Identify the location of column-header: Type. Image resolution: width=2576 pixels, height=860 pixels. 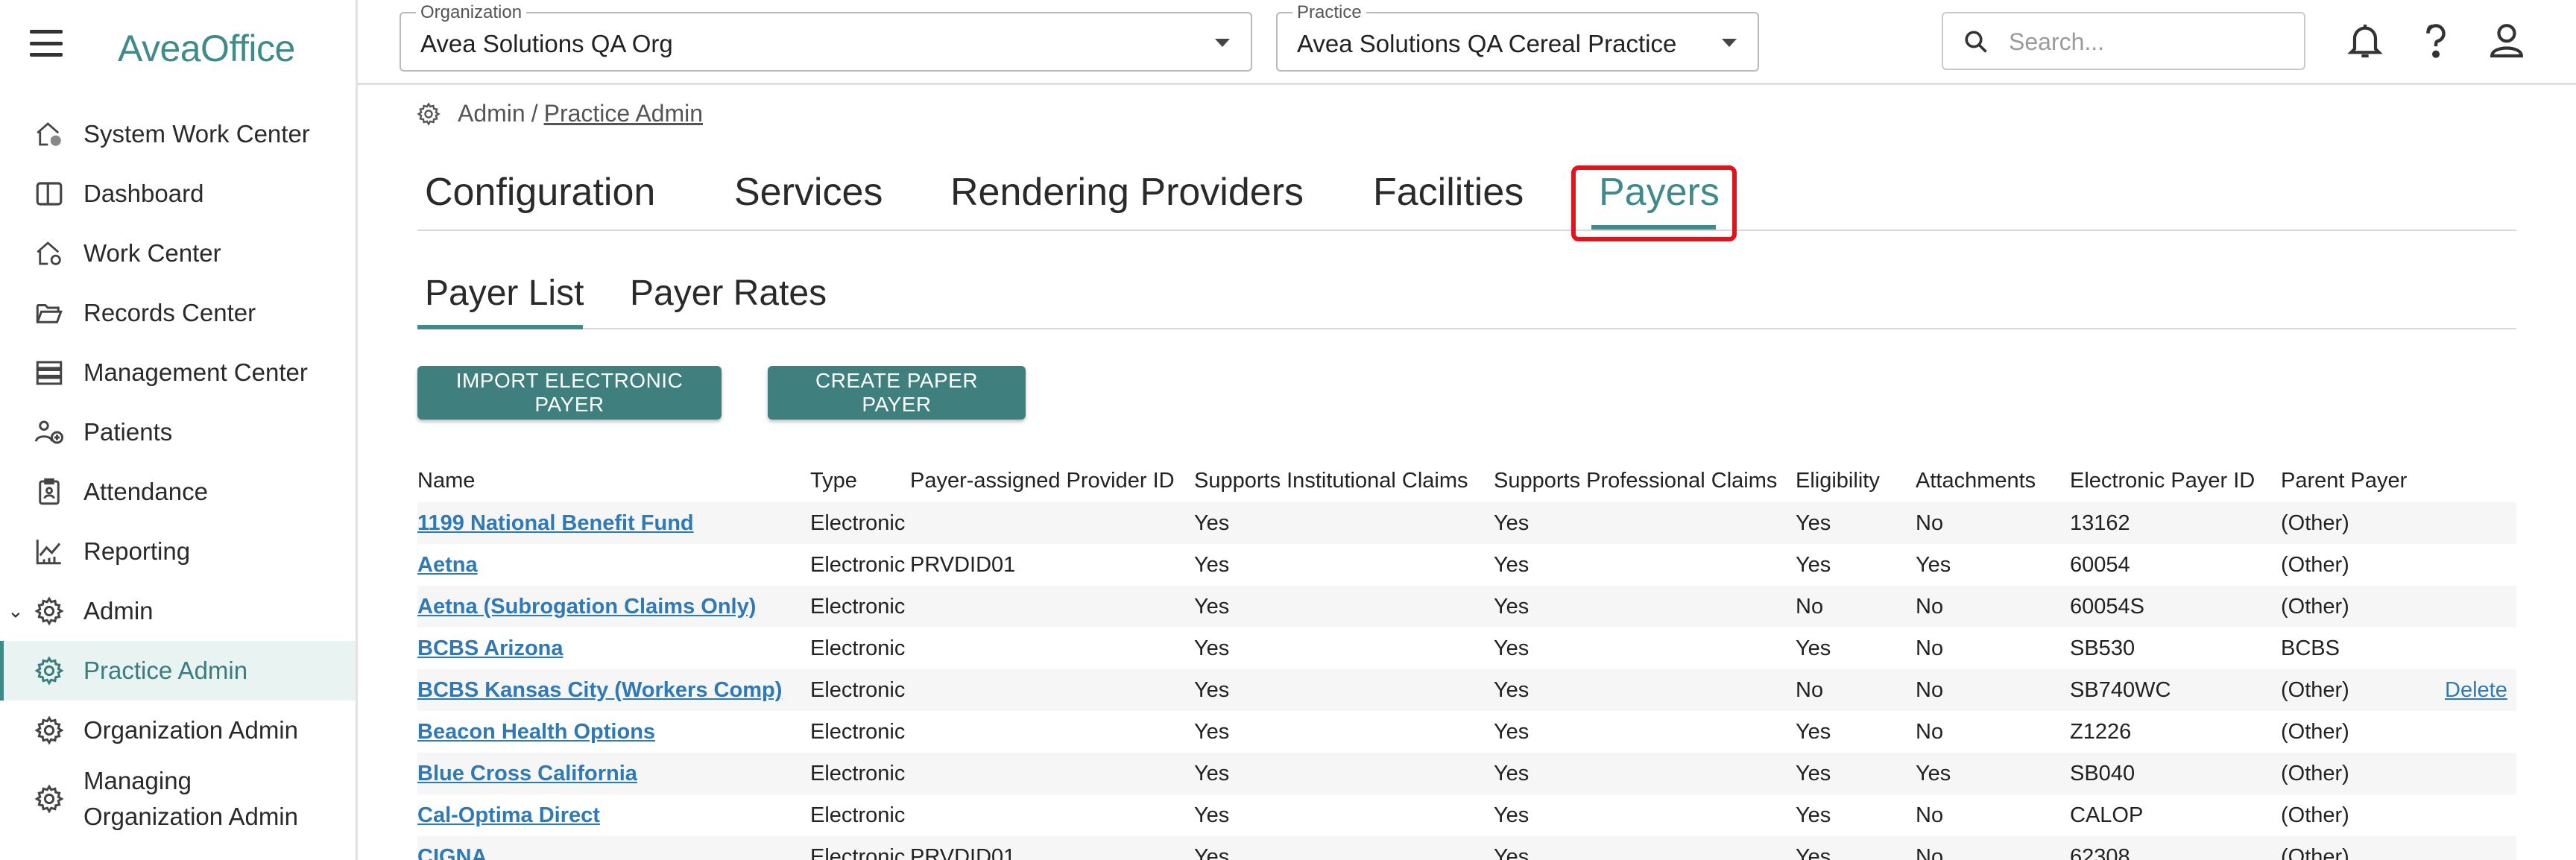
(860, 480).